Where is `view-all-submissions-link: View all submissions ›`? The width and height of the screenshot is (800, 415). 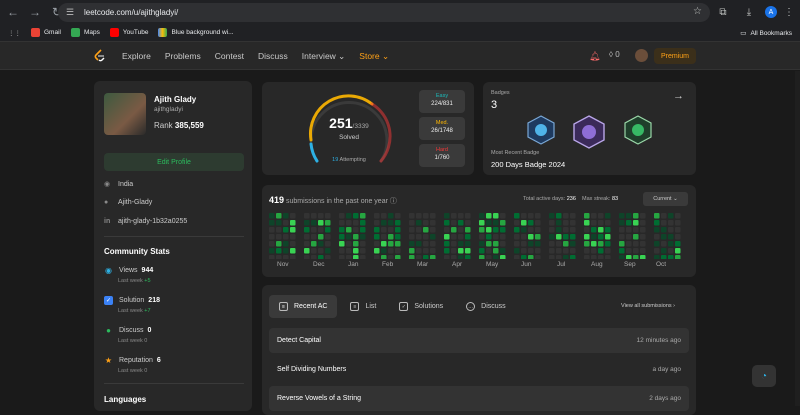
view-all-submissions-link: View all submissions › is located at coordinates (648, 306).